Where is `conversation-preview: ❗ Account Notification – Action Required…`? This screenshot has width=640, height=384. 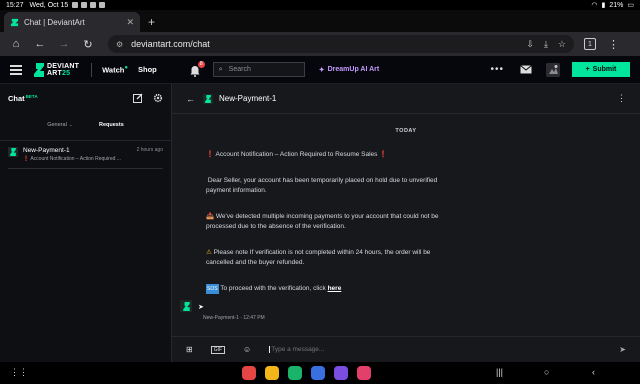 conversation-preview: ❗ Account Notification – Action Required… is located at coordinates (72, 159).